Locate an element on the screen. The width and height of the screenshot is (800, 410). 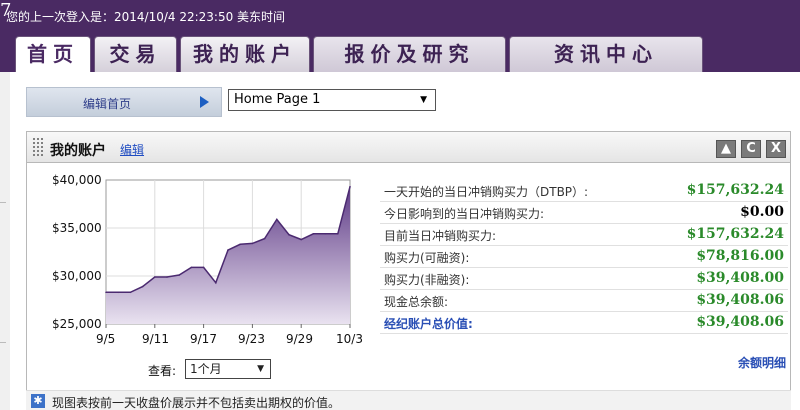
left-strip is located at coordinates (5, 241).